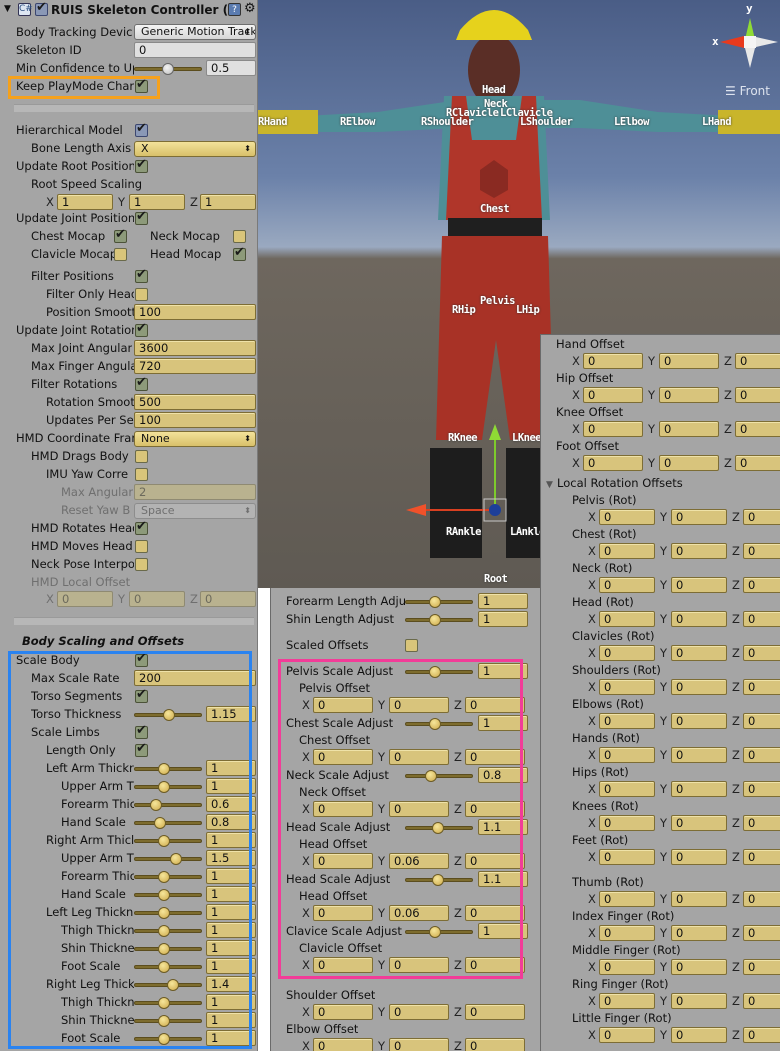 This screenshot has height=1051, width=780. Describe the element at coordinates (120, 235) in the screenshot. I see `chest-mocap-checkbox` at that location.